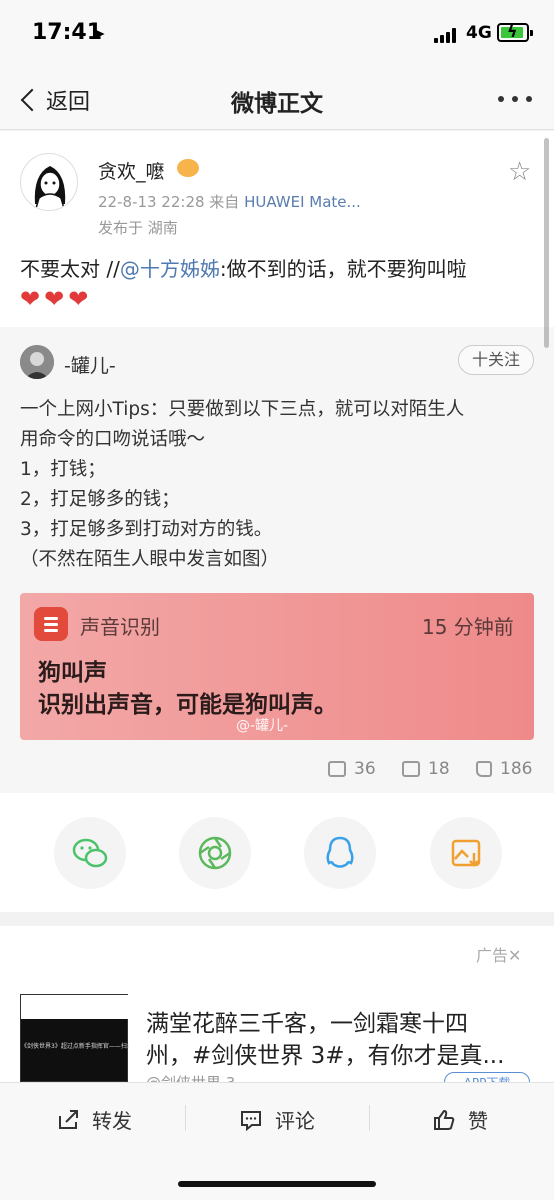  Describe the element at coordinates (99, 33) in the screenshot. I see `location-arrow-icon: ➤` at that location.